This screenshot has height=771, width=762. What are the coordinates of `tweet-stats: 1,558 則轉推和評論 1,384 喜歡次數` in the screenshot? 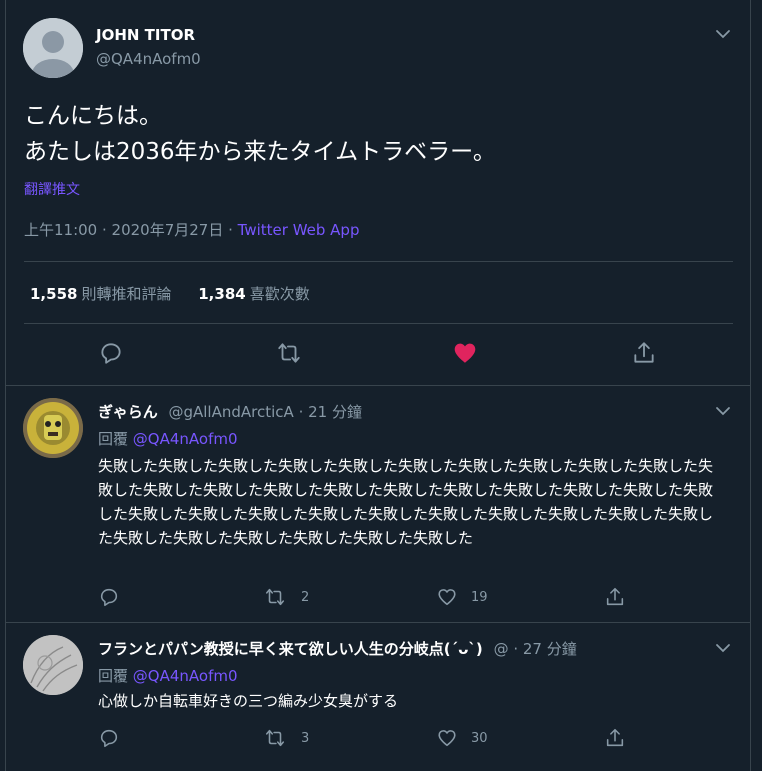 It's located at (181, 293).